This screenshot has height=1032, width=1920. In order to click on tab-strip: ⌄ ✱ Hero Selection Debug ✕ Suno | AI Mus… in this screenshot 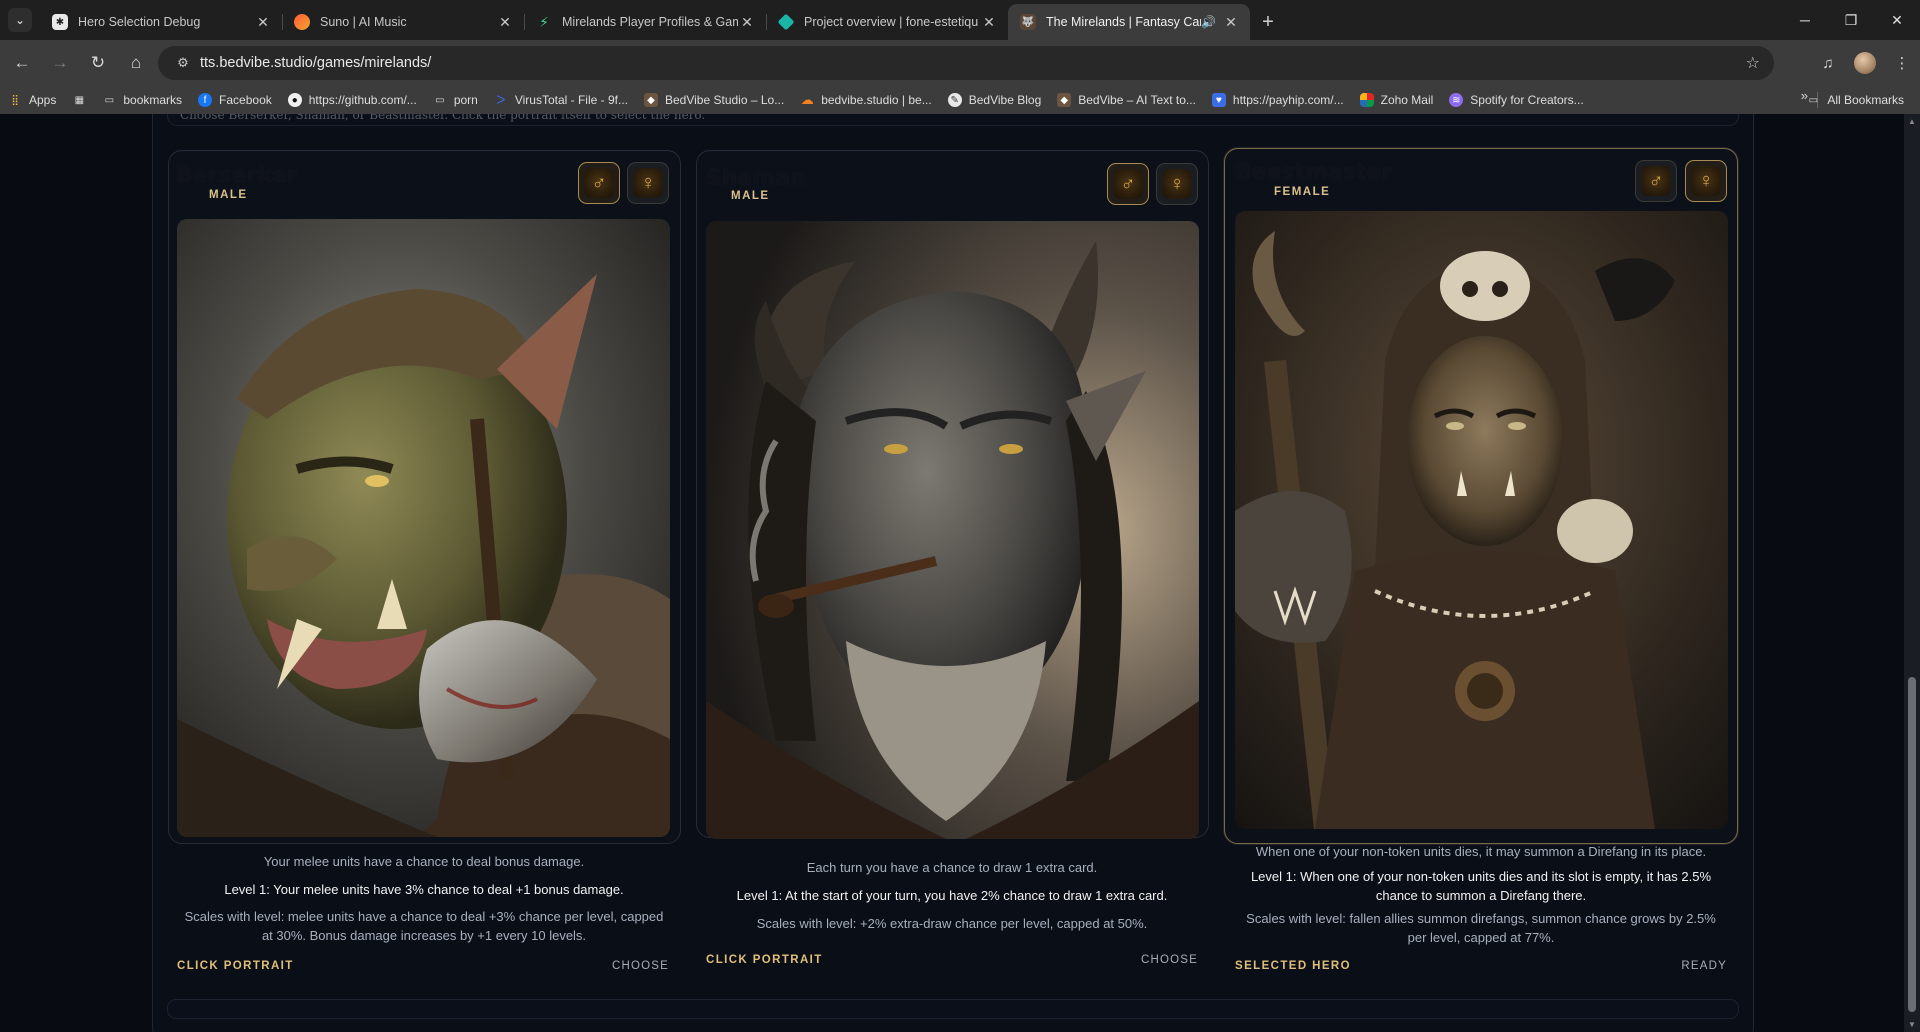, I will do `click(960, 20)`.